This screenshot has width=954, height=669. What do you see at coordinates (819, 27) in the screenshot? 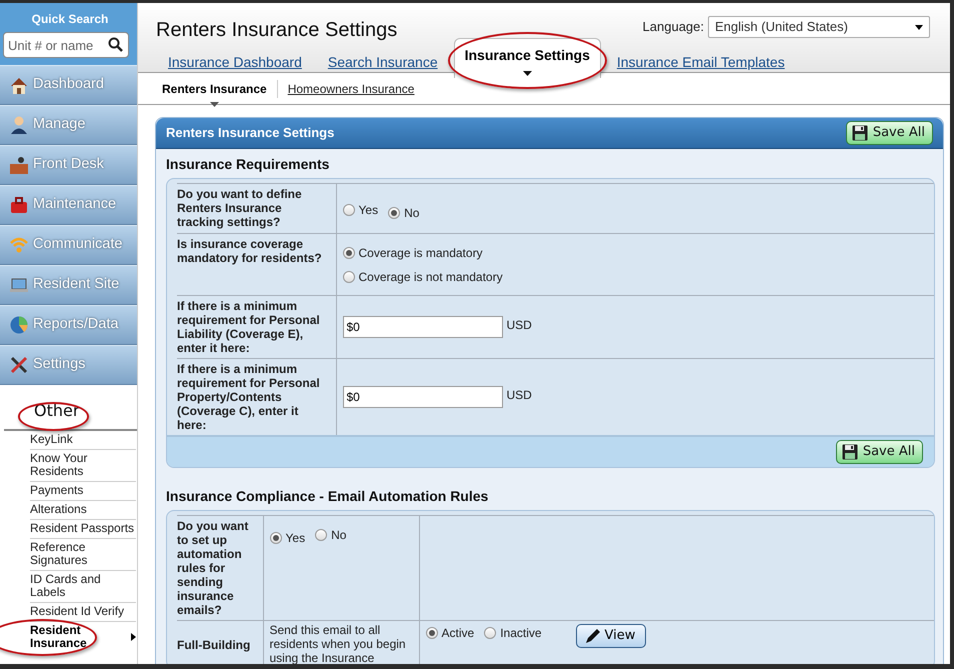
I see `language-select: English (United States)` at bounding box center [819, 27].